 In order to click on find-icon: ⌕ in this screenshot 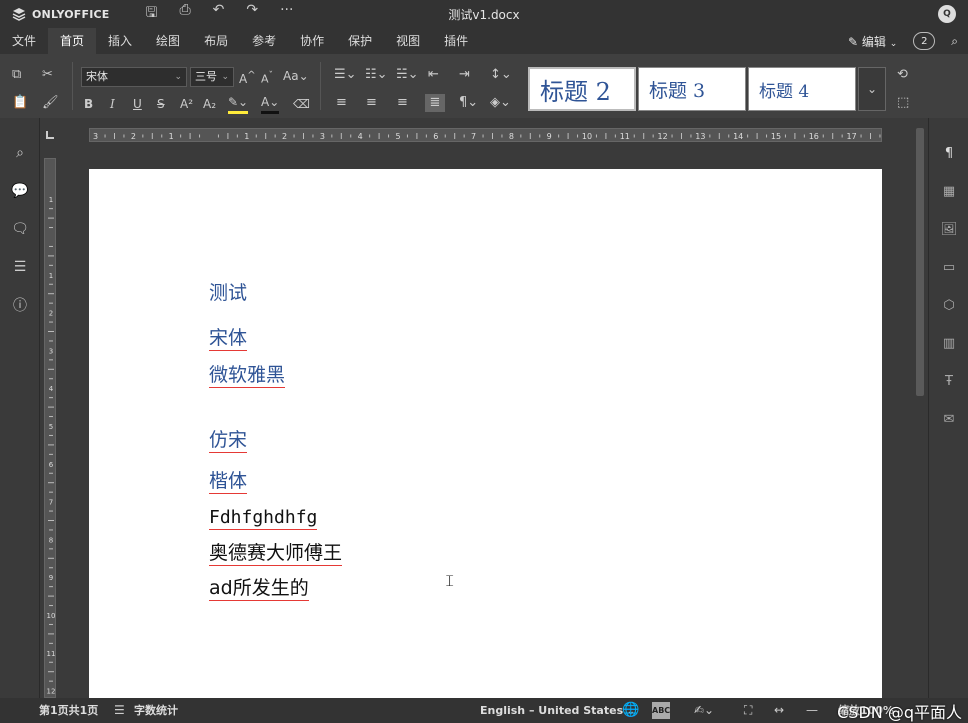, I will do `click(20, 153)`.